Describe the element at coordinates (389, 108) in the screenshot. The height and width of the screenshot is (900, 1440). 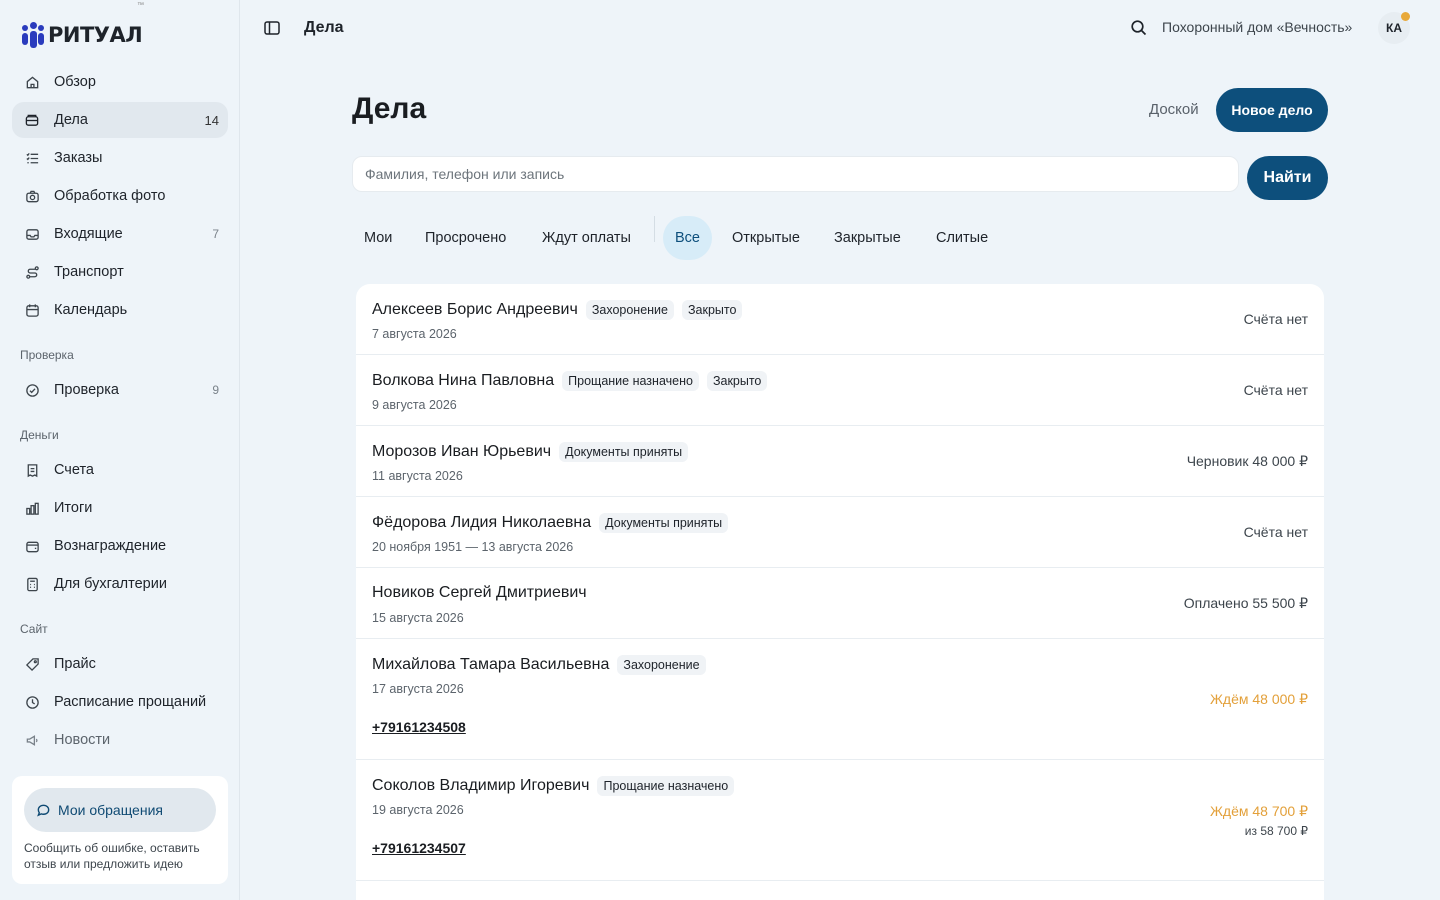
I see `page-title: Дела` at that location.